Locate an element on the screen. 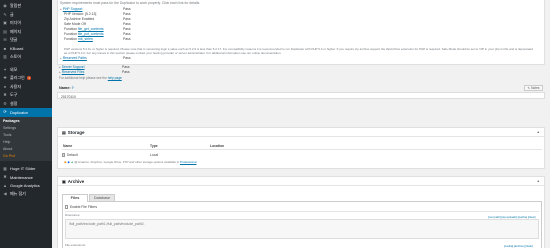 The image size is (550, 248). menu-item-tools: ✖ 도구 is located at coordinates (26, 95).